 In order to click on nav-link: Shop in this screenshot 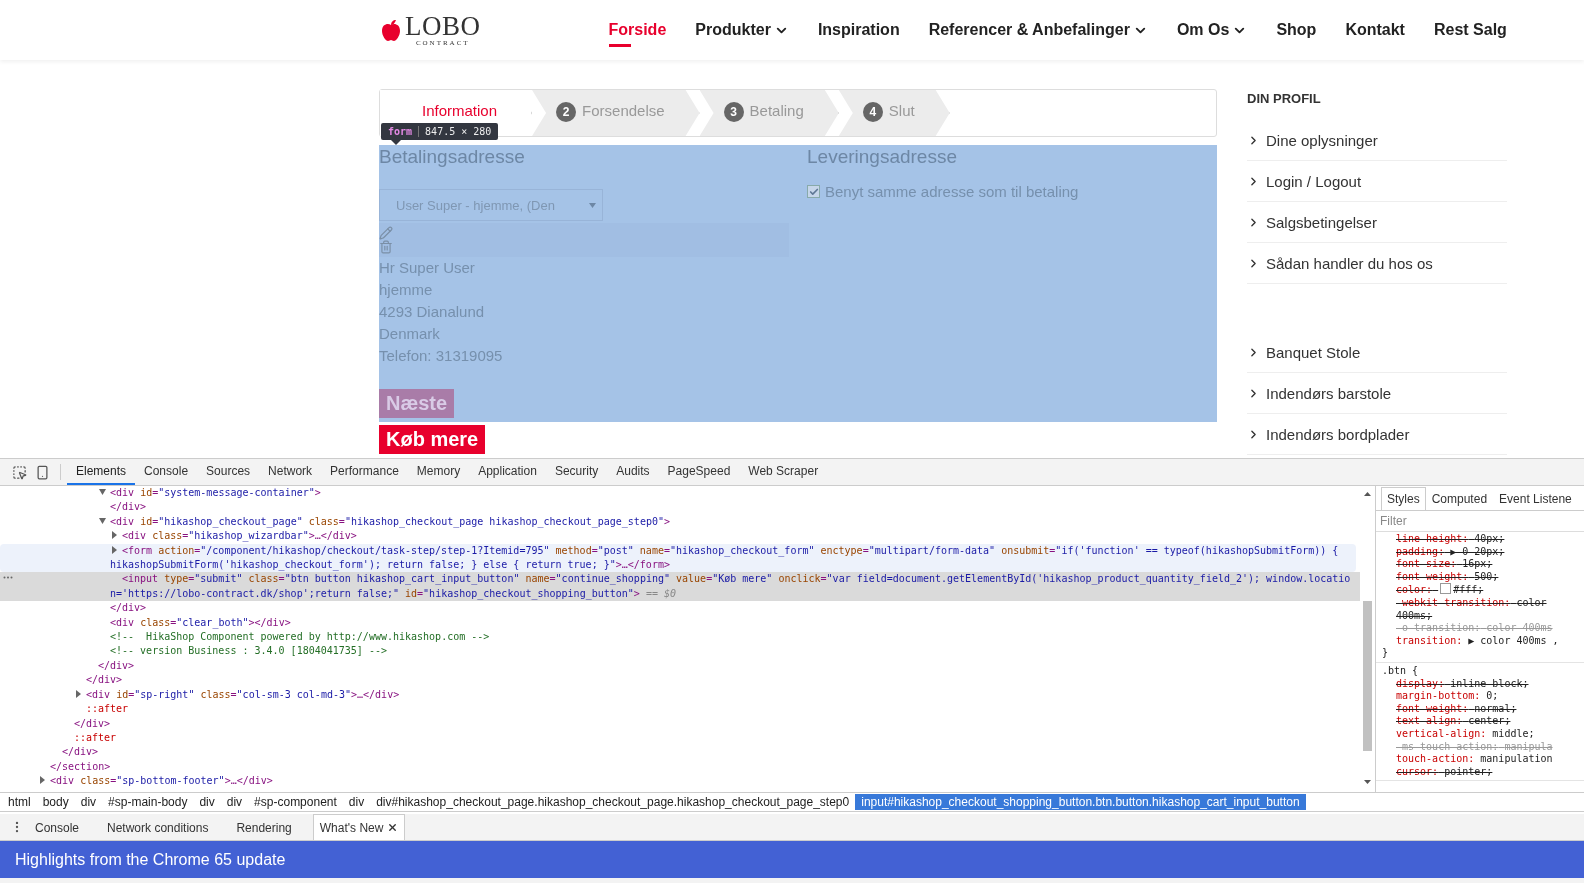, I will do `click(1296, 30)`.